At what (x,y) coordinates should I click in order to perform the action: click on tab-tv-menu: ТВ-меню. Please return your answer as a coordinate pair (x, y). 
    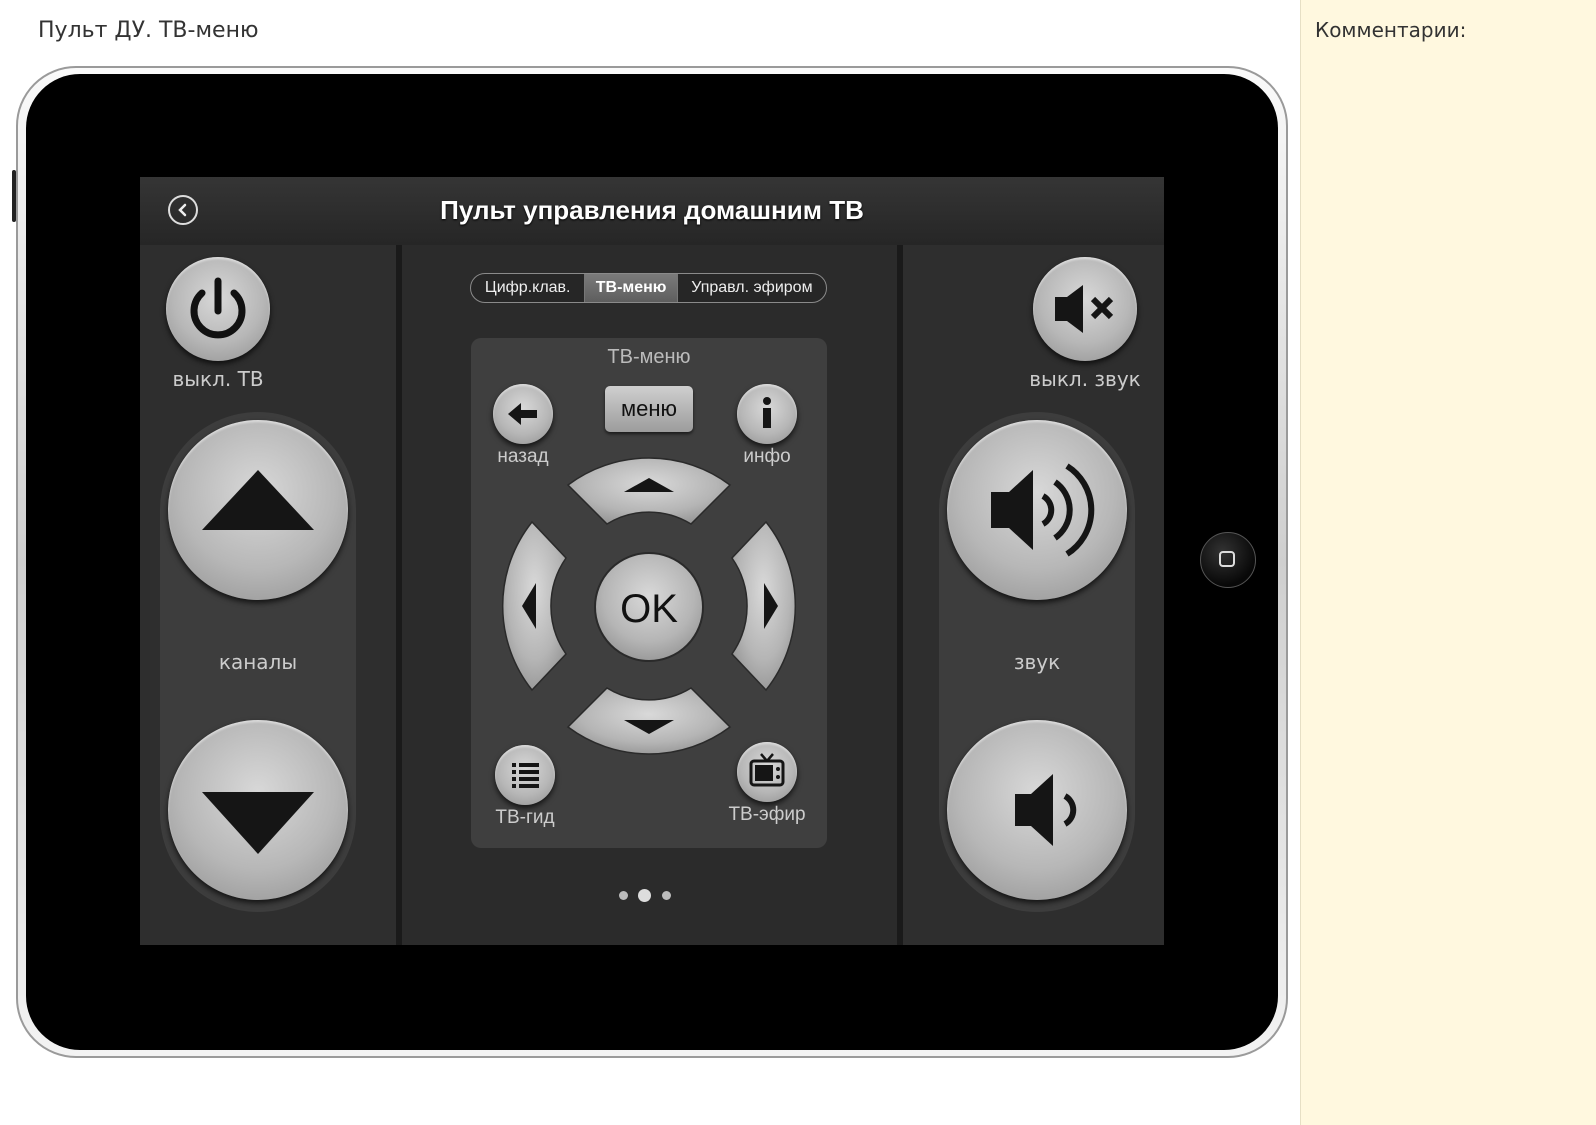
    Looking at the image, I should click on (631, 288).